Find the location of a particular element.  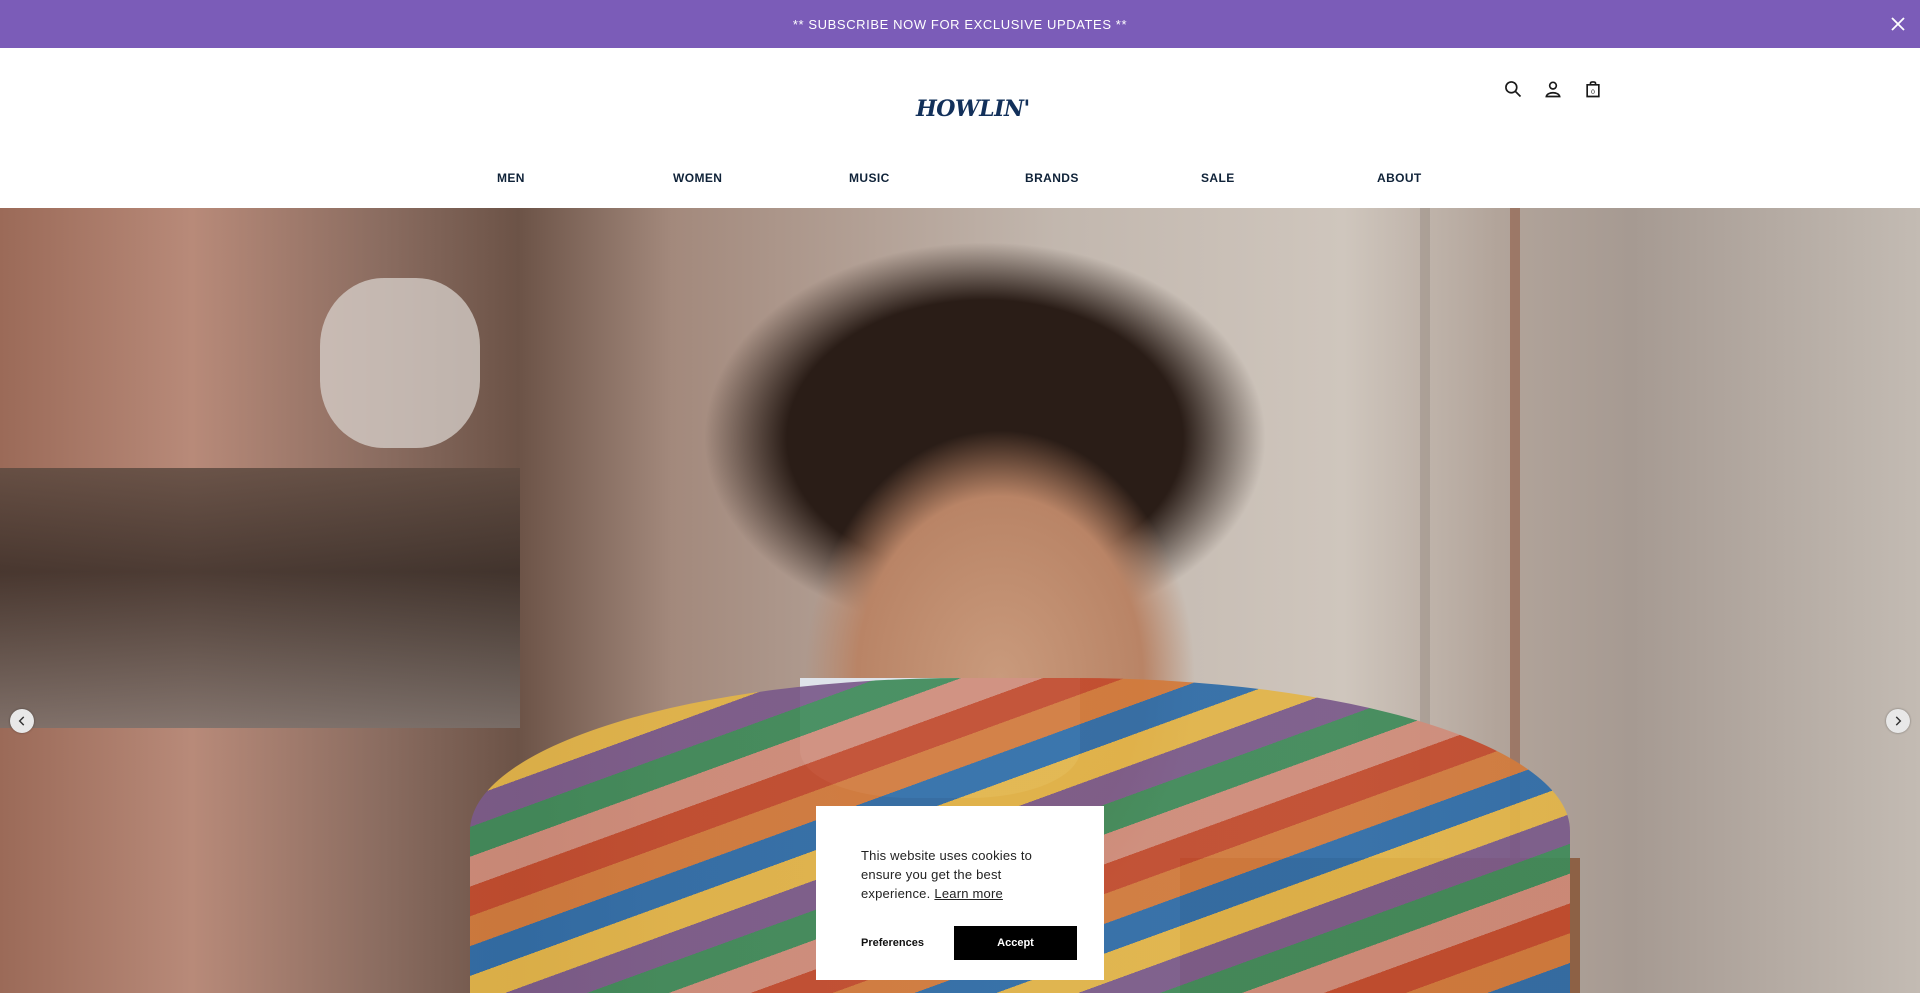

nav-item-sale: SALE is located at coordinates (1218, 178).